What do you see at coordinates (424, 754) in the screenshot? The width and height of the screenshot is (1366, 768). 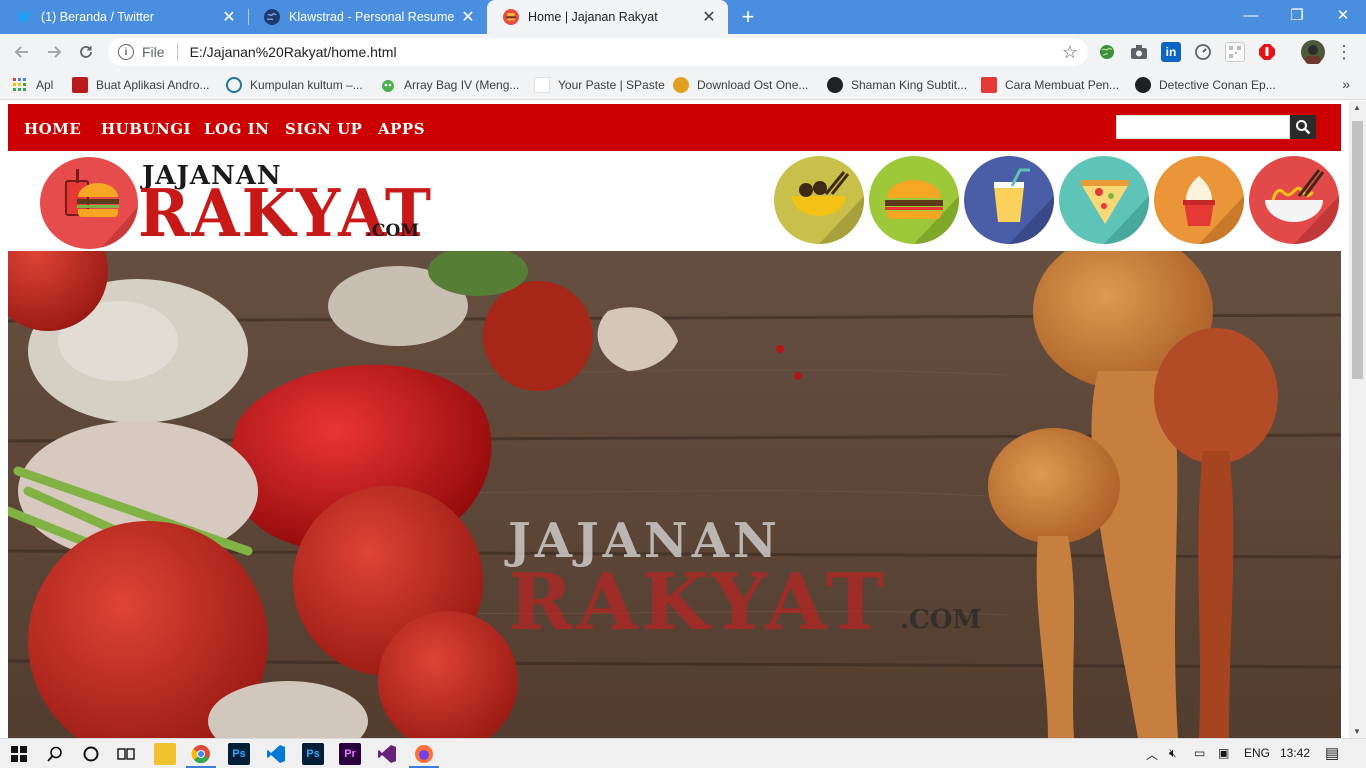 I see `firefox-icon` at bounding box center [424, 754].